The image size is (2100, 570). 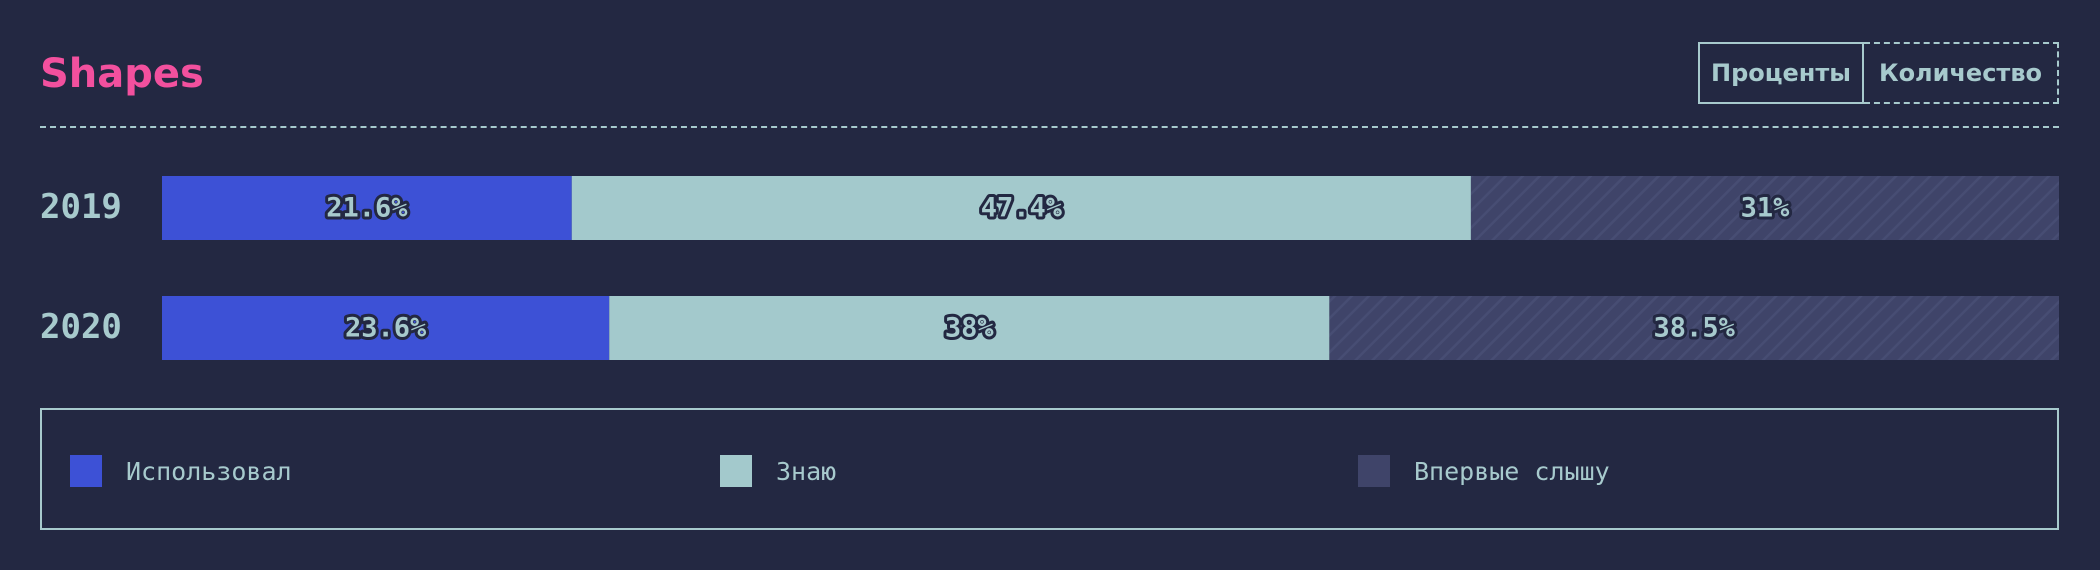 I want to click on bar-label-2020-know: 38%, so click(x=970, y=328).